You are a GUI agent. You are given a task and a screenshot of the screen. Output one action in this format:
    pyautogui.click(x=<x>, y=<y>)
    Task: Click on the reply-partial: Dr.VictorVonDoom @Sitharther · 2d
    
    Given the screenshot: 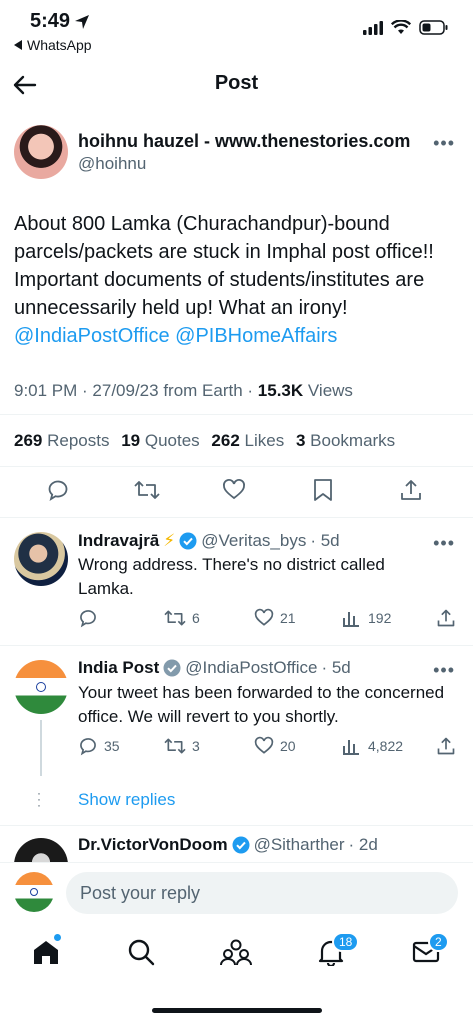 What is the action you would take?
    pyautogui.click(x=236, y=844)
    